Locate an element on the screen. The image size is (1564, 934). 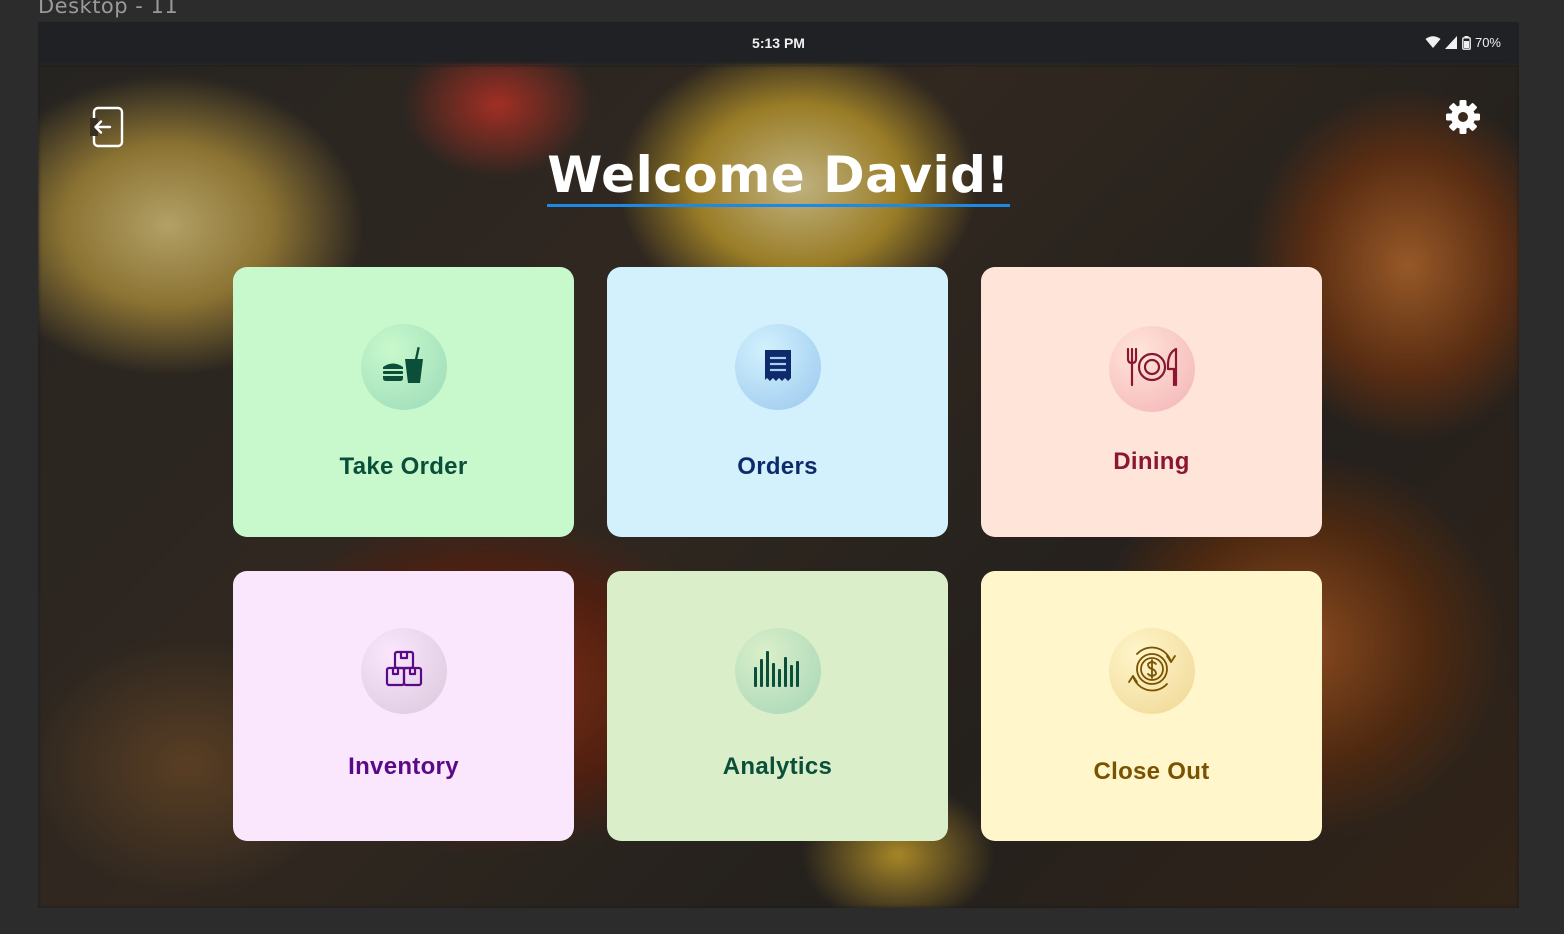
close-out-tile: Close Out is located at coordinates (1151, 706).